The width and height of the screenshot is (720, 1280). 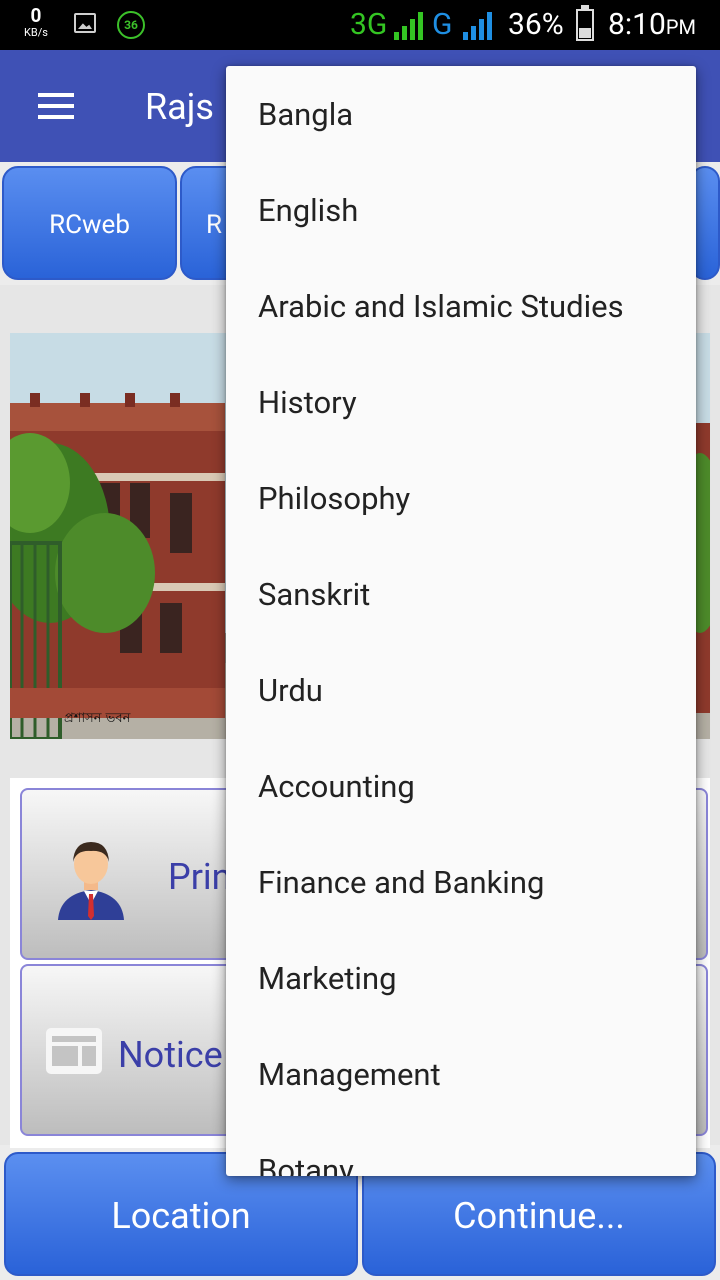 What do you see at coordinates (85, 23) in the screenshot?
I see `gallery-notification-icon` at bounding box center [85, 23].